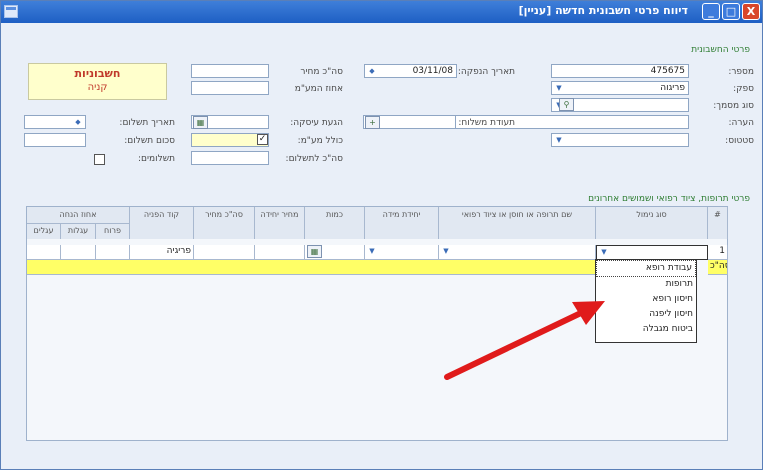 This screenshot has width=763, height=471. I want to click on issue-date-field: ◆ 03/11/08, so click(410, 71).